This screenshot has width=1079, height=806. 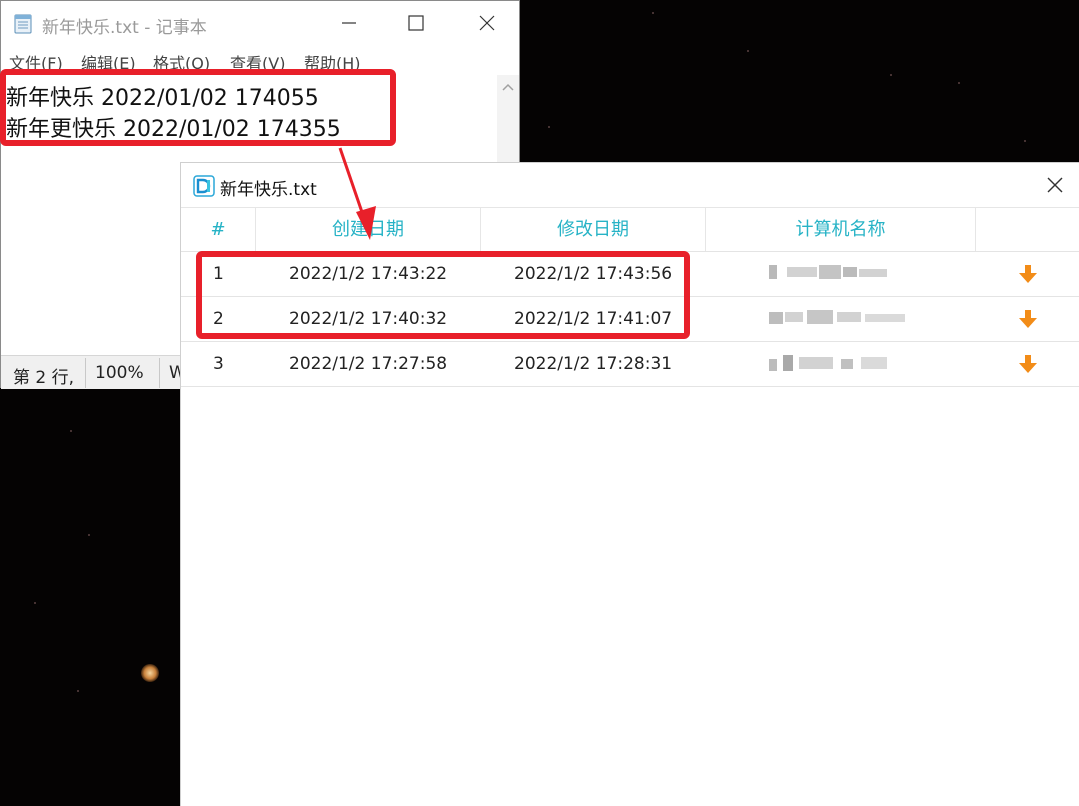 I want to click on annotation-arrow-icon, so click(x=357, y=193).